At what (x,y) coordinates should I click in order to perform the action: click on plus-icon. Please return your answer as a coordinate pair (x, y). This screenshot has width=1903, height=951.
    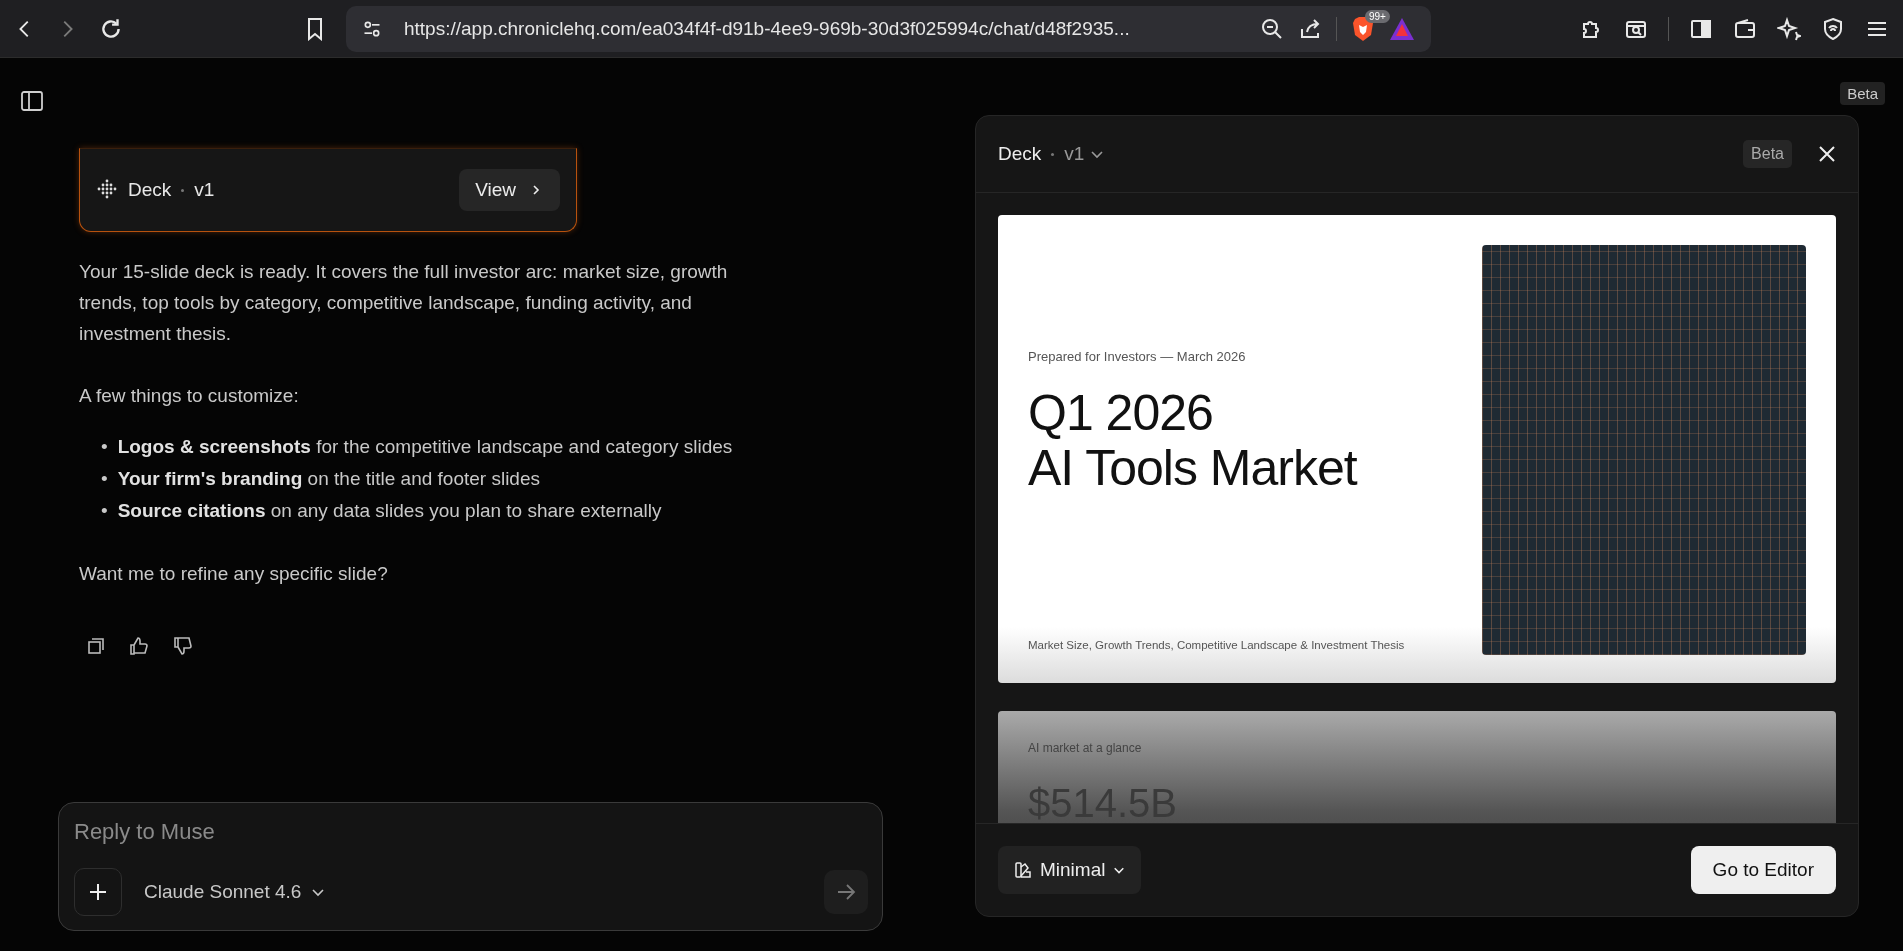
    Looking at the image, I should click on (98, 892).